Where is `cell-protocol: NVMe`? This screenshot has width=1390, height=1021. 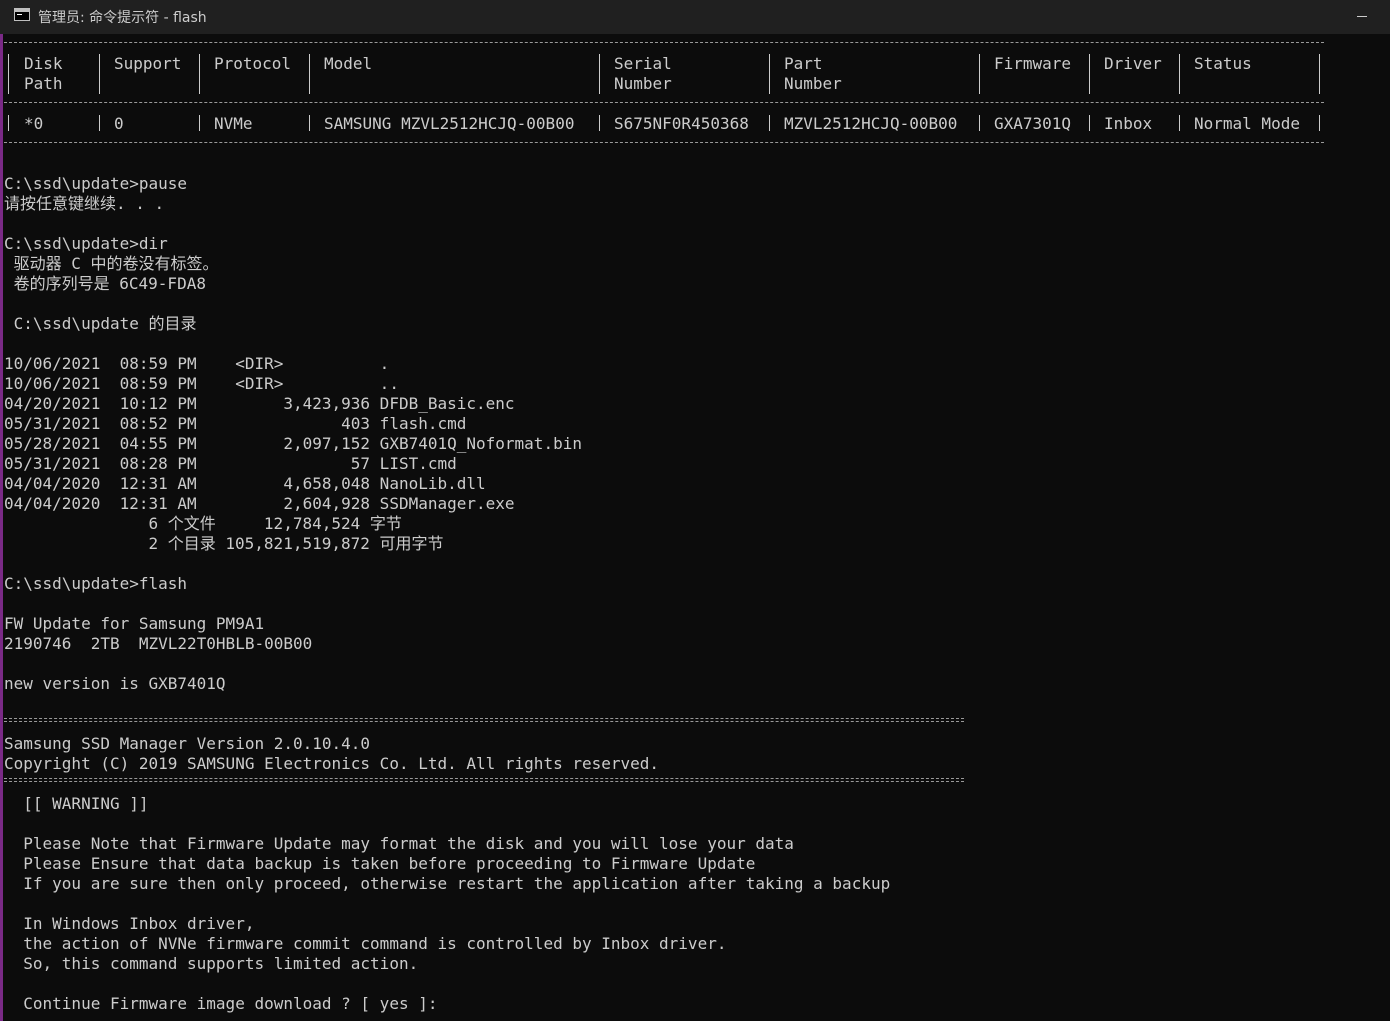 cell-protocol: NVMe is located at coordinates (233, 123).